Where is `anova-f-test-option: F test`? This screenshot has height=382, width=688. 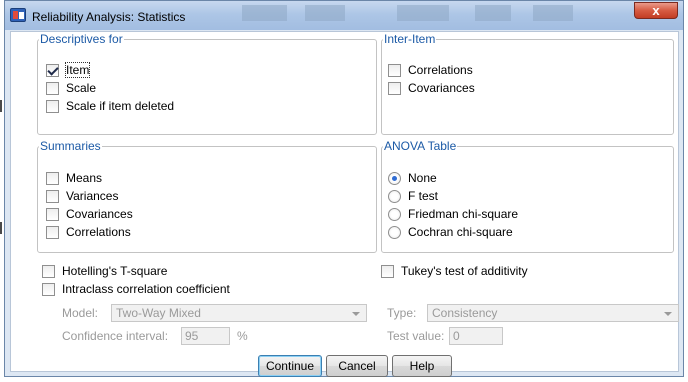 anova-f-test-option: F test is located at coordinates (488, 196).